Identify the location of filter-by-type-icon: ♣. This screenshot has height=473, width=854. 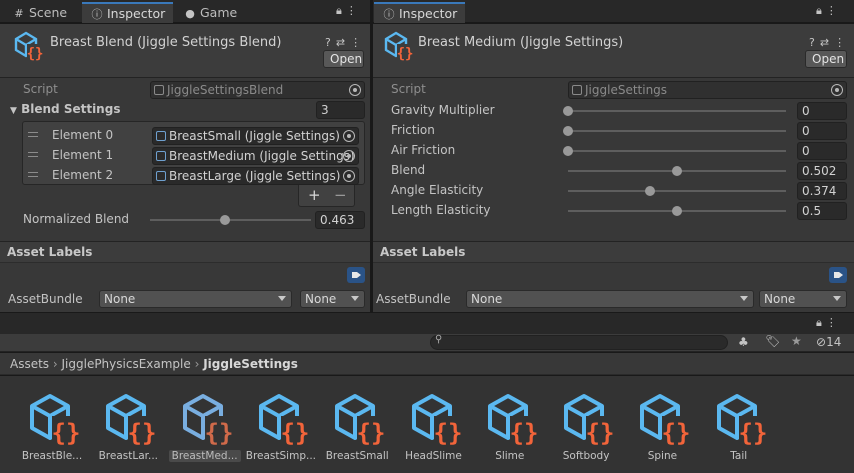
(743, 342).